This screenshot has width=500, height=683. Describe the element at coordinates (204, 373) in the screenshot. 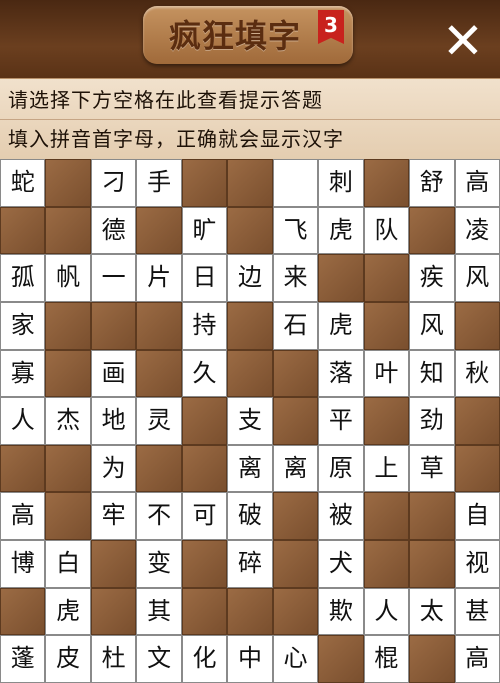

I see `grid-cell: 久` at that location.